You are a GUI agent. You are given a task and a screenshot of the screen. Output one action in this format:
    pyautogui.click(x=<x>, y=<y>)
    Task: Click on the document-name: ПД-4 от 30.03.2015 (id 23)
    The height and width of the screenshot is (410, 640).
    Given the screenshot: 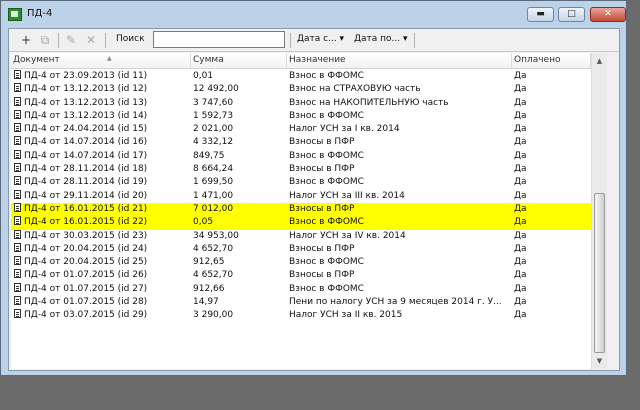 What is the action you would take?
    pyautogui.click(x=86, y=235)
    